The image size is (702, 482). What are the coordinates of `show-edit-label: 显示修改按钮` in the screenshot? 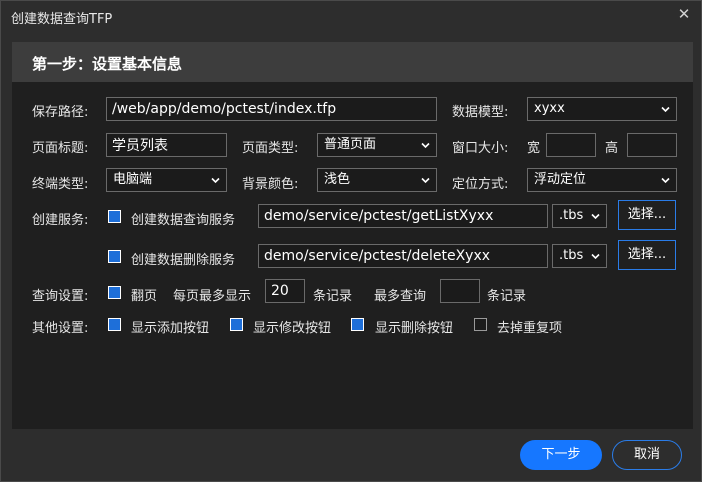 It's located at (292, 328).